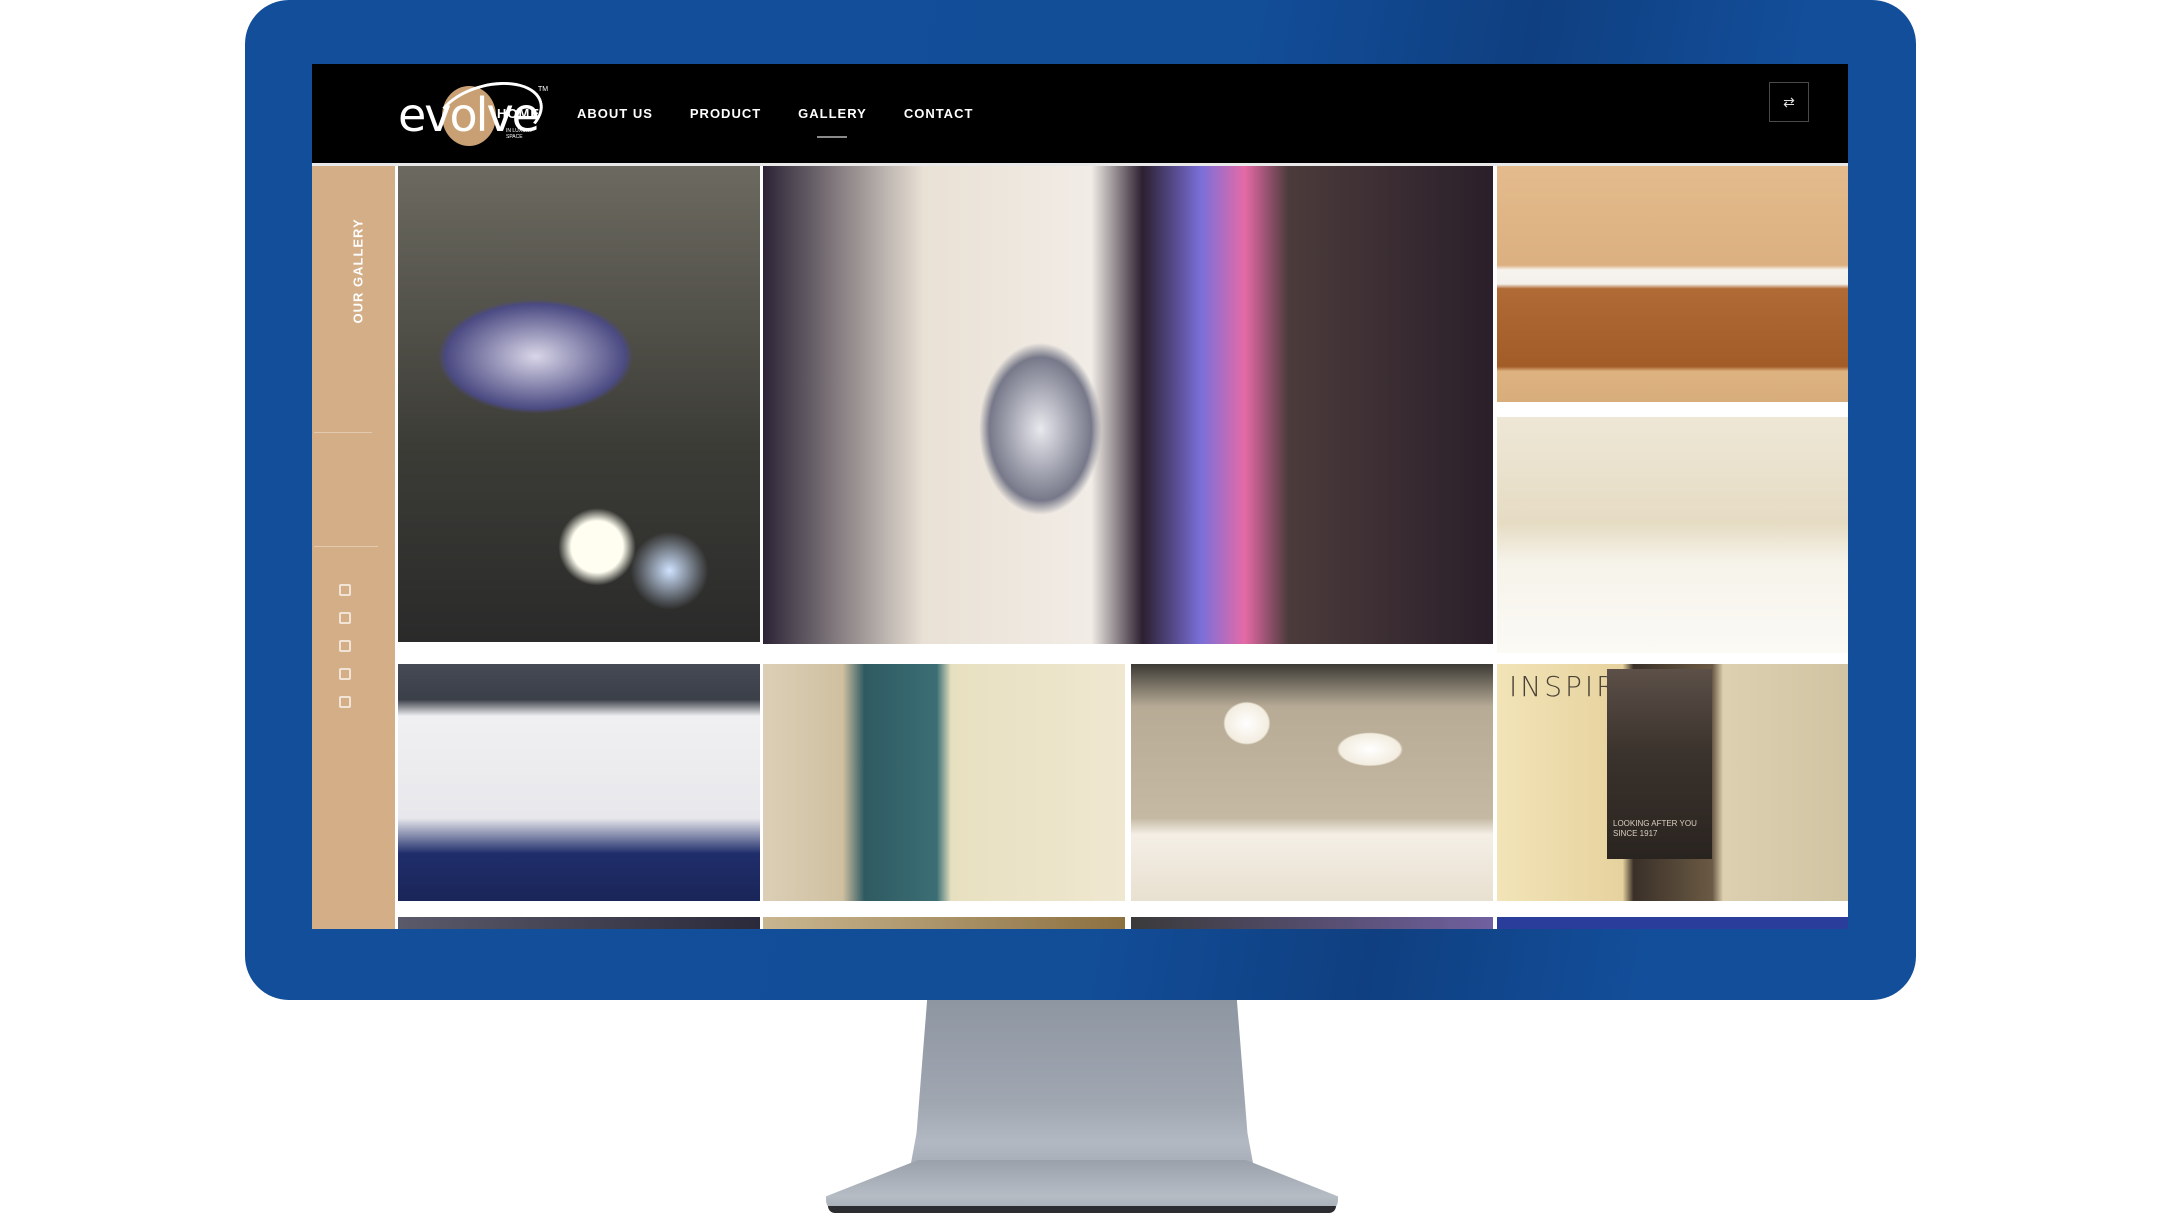 The height and width of the screenshot is (1224, 2160). I want to click on gallery-tile-vessel-basins, so click(1672, 535).